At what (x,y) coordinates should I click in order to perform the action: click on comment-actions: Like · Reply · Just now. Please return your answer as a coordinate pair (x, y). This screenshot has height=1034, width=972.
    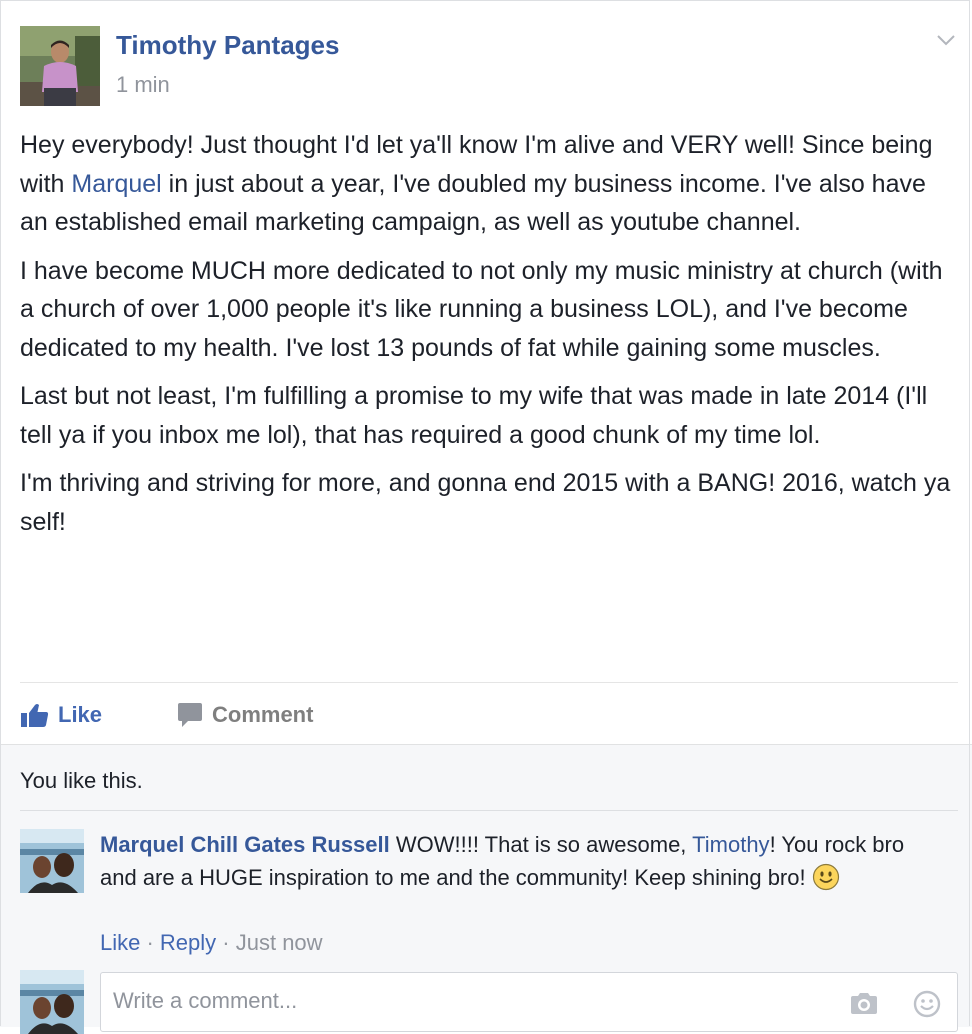
    Looking at the image, I should click on (211, 943).